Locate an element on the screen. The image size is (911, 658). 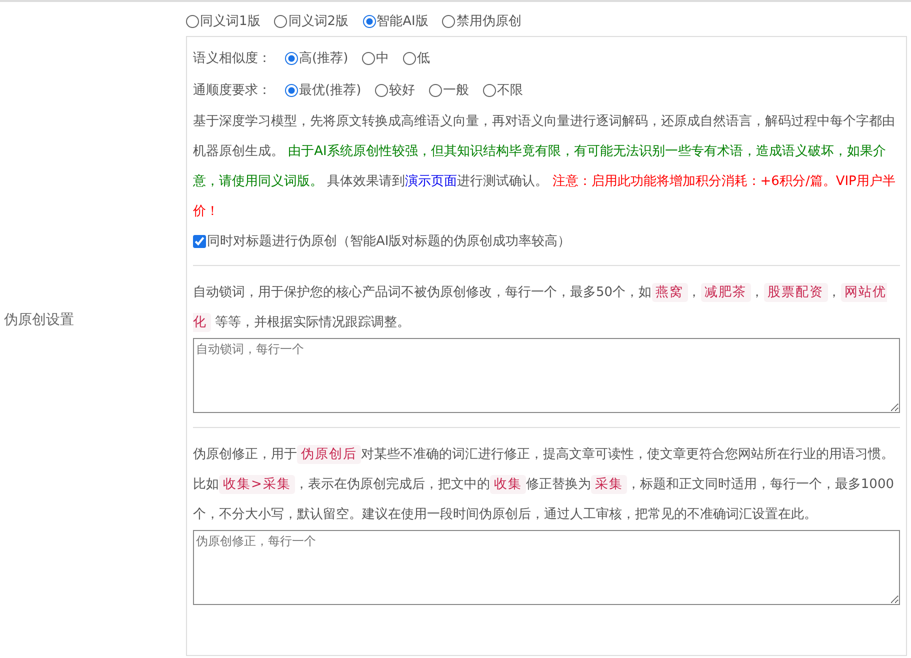
checkbox-label: 同时对标题进行伪原创（智能AI版对标题的伪原创成功率较高） is located at coordinates (389, 241).